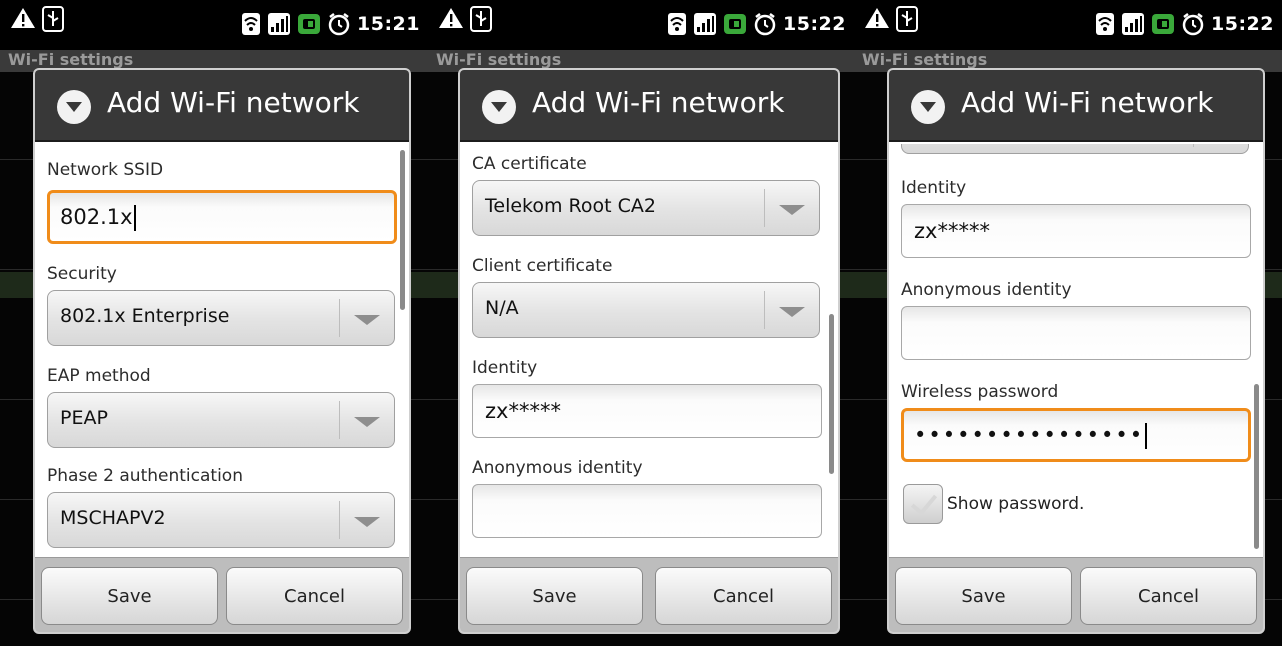  What do you see at coordinates (570, 206) in the screenshot?
I see `ca-certificate-value: Telekom Root CA2` at bounding box center [570, 206].